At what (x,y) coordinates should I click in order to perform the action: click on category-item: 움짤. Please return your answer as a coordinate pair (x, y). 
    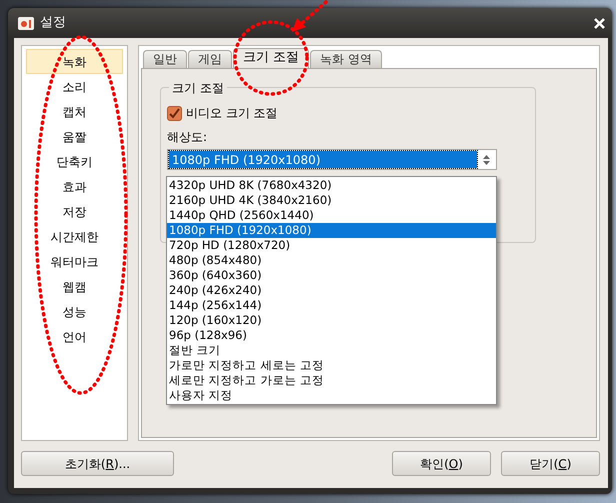
    Looking at the image, I should click on (74, 136).